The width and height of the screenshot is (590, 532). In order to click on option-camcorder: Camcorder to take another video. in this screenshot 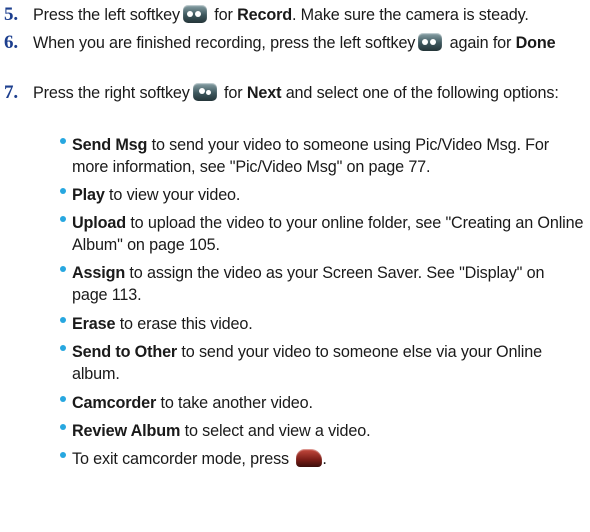, I will do `click(322, 403)`.